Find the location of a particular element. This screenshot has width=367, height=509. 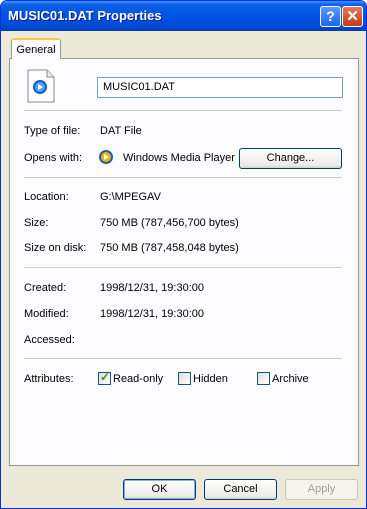

modified-value: 1998/12/31, 19:30:00 is located at coordinates (152, 314).